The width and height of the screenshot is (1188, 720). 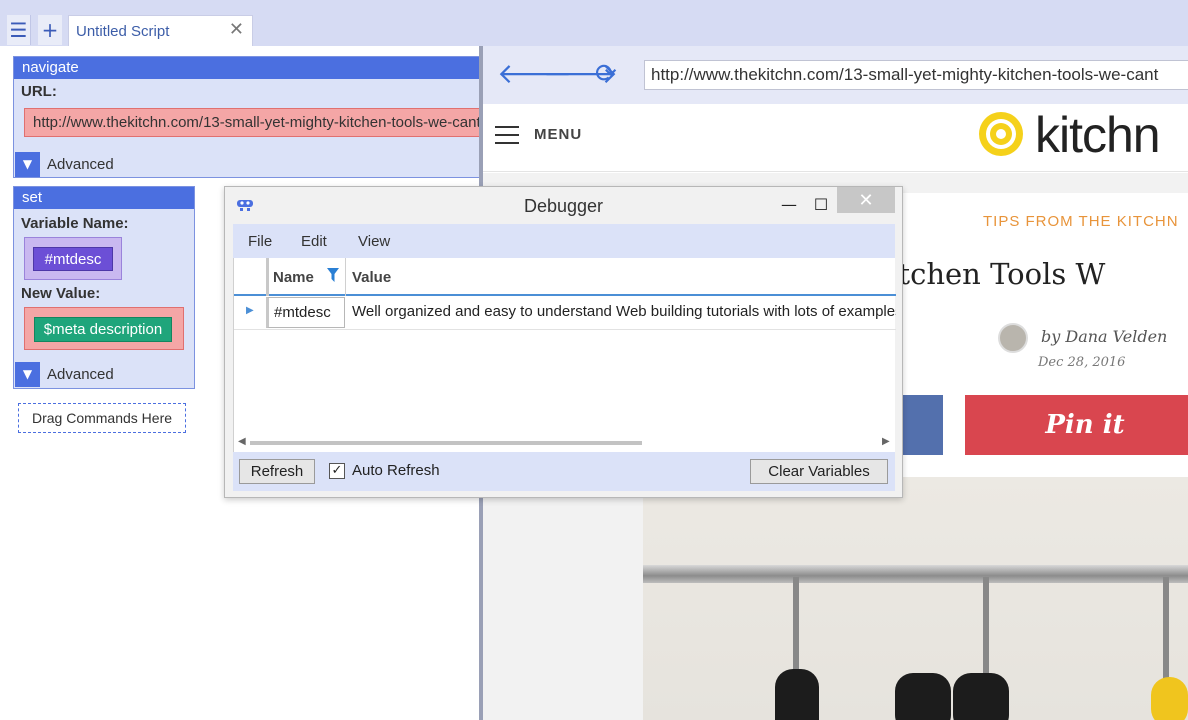 What do you see at coordinates (50, 30) in the screenshot?
I see `new-tab-plus-icon: +` at bounding box center [50, 30].